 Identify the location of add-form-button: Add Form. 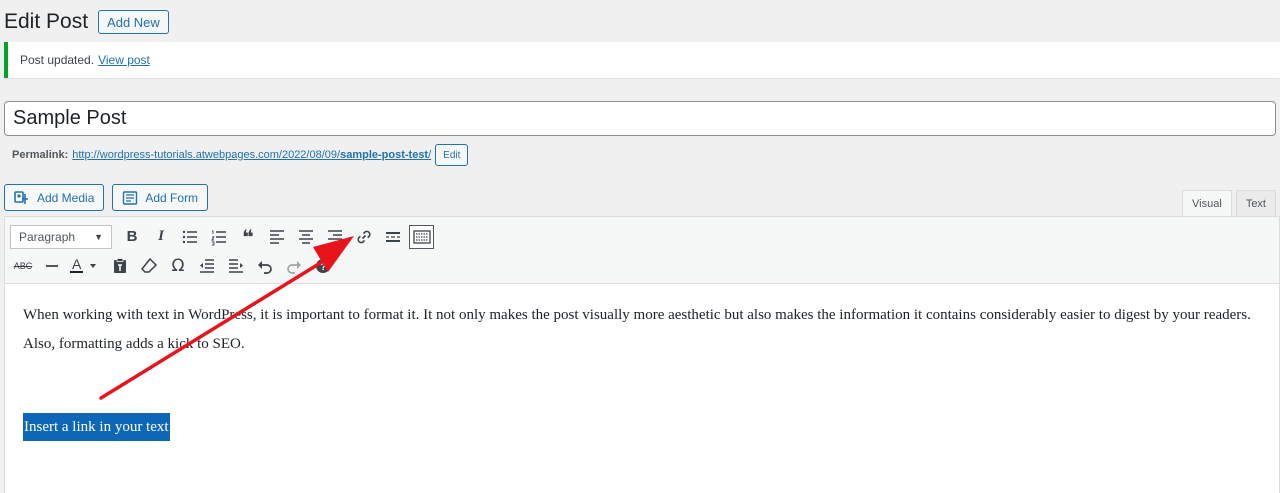
(160, 197).